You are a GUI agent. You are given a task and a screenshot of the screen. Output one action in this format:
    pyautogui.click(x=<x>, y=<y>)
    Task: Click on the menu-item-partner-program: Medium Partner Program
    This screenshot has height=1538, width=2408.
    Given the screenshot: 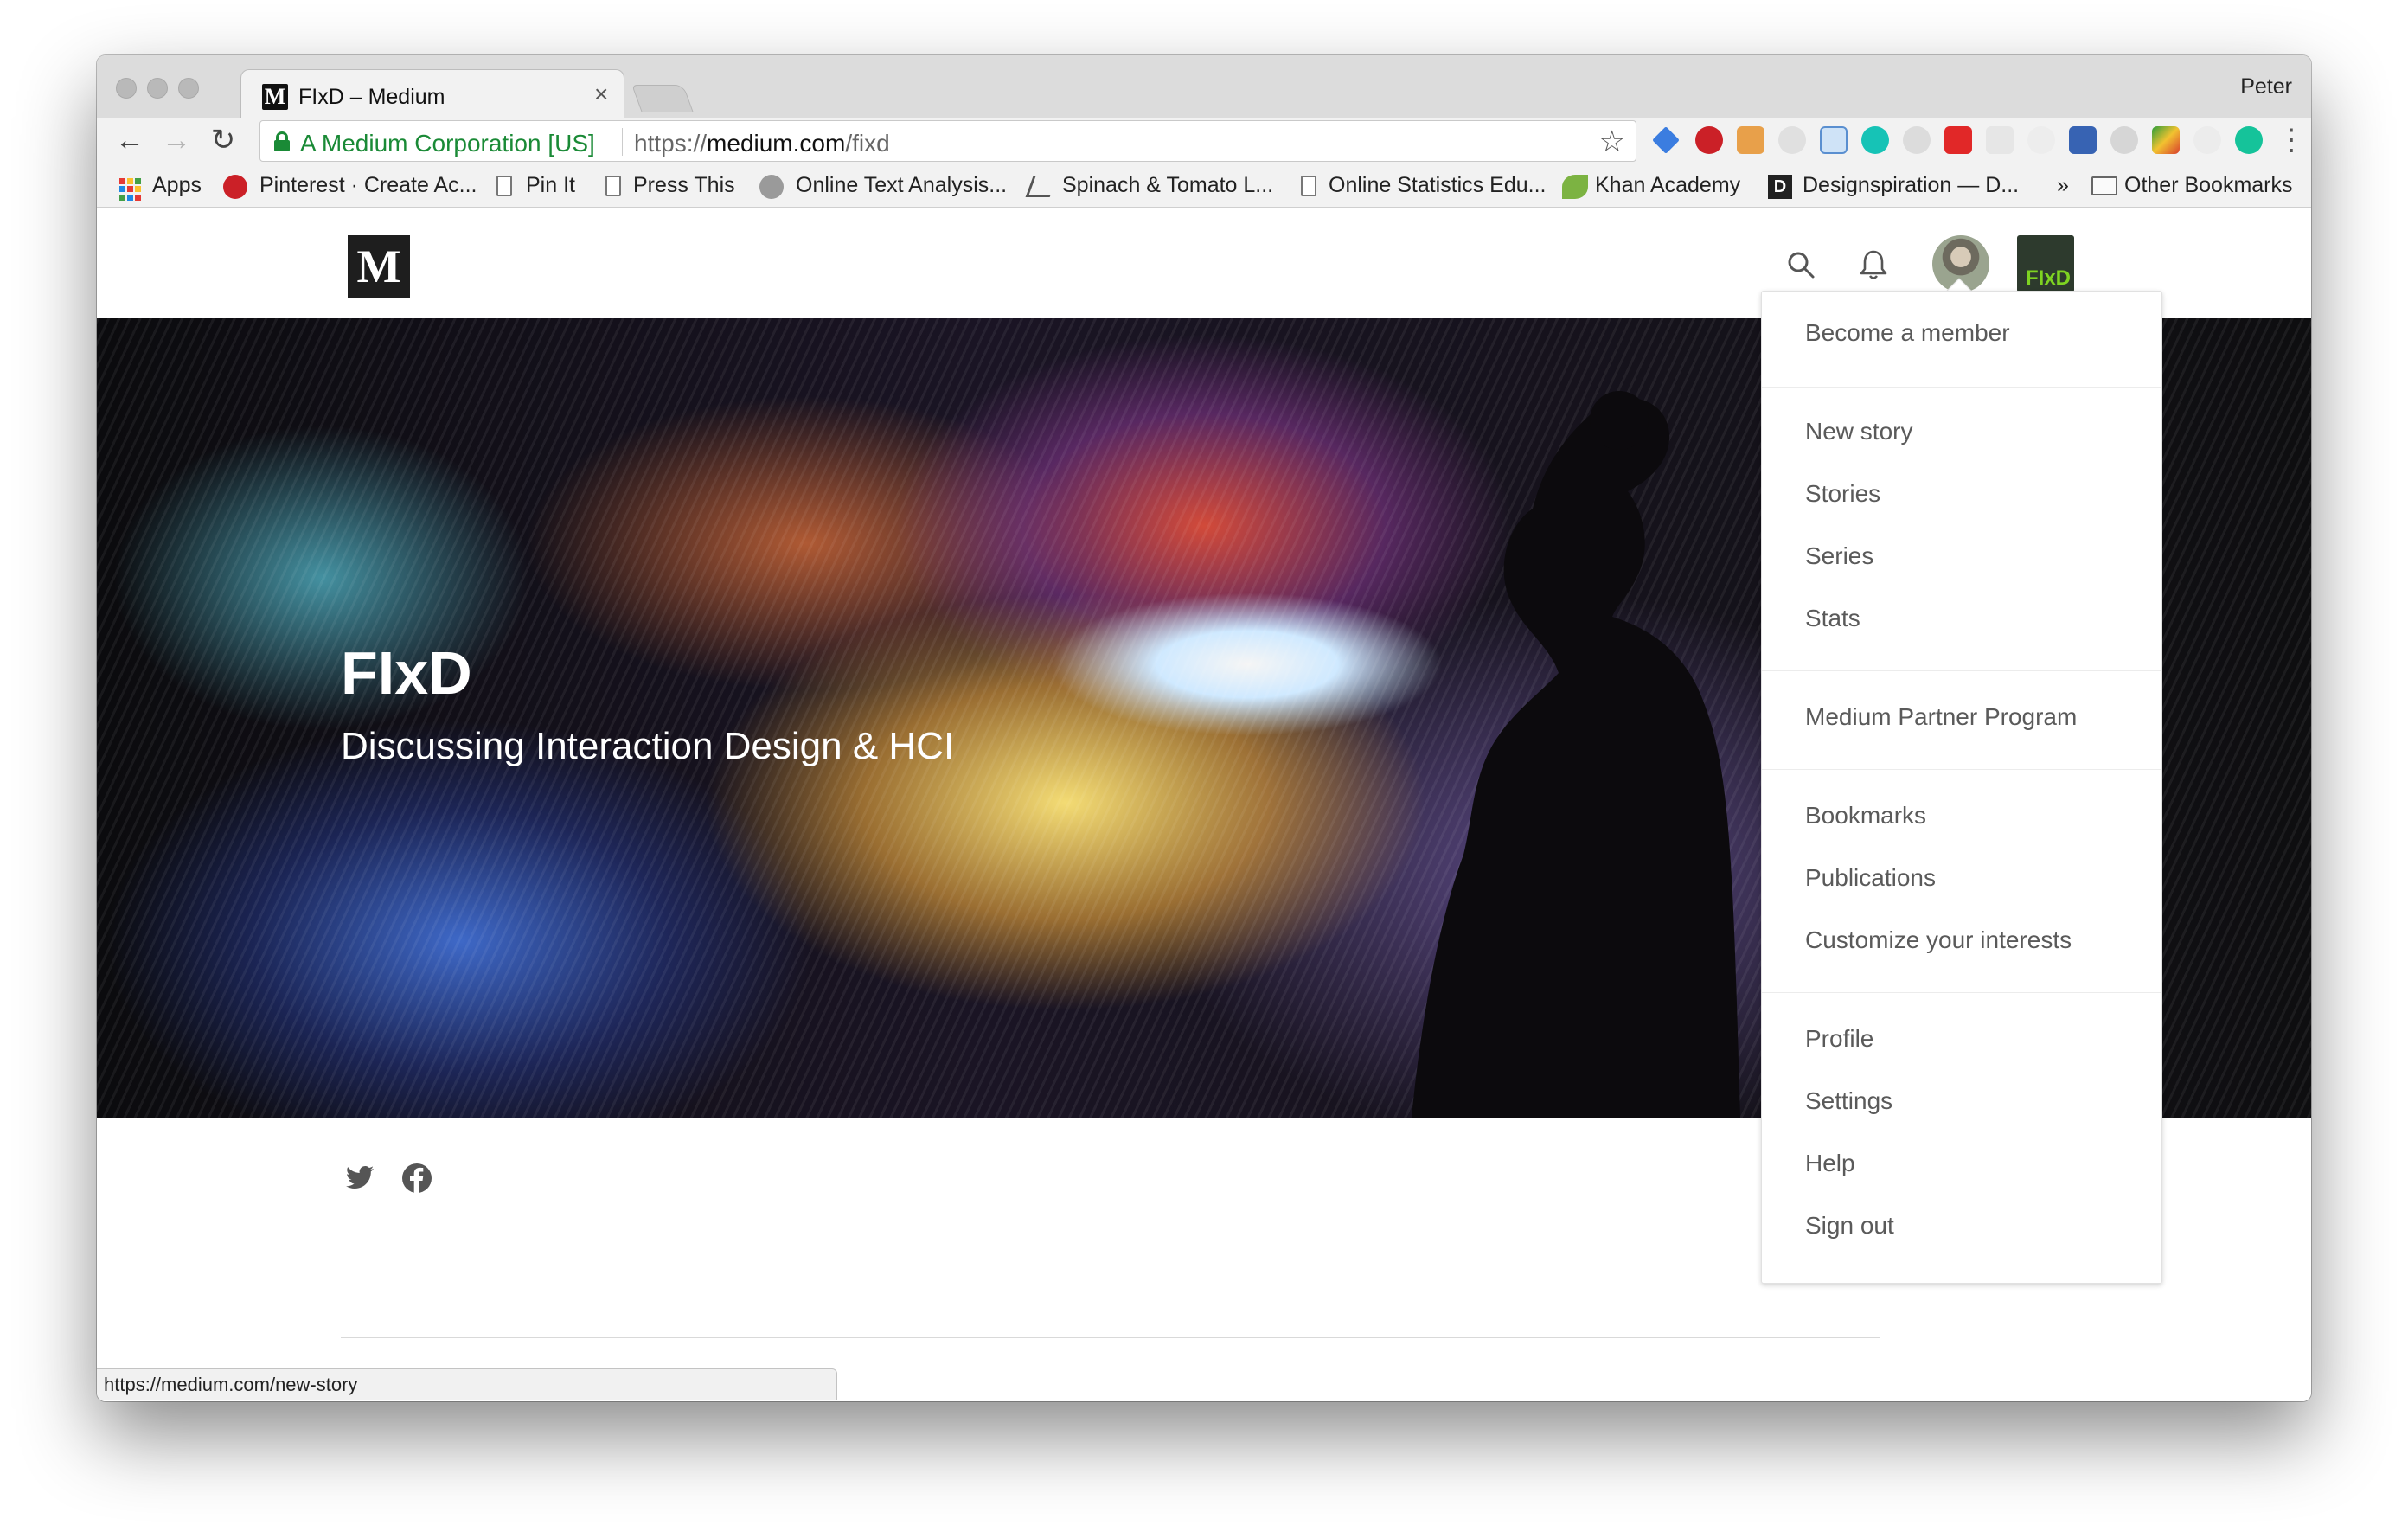 What is the action you would take?
    pyautogui.click(x=1941, y=717)
    